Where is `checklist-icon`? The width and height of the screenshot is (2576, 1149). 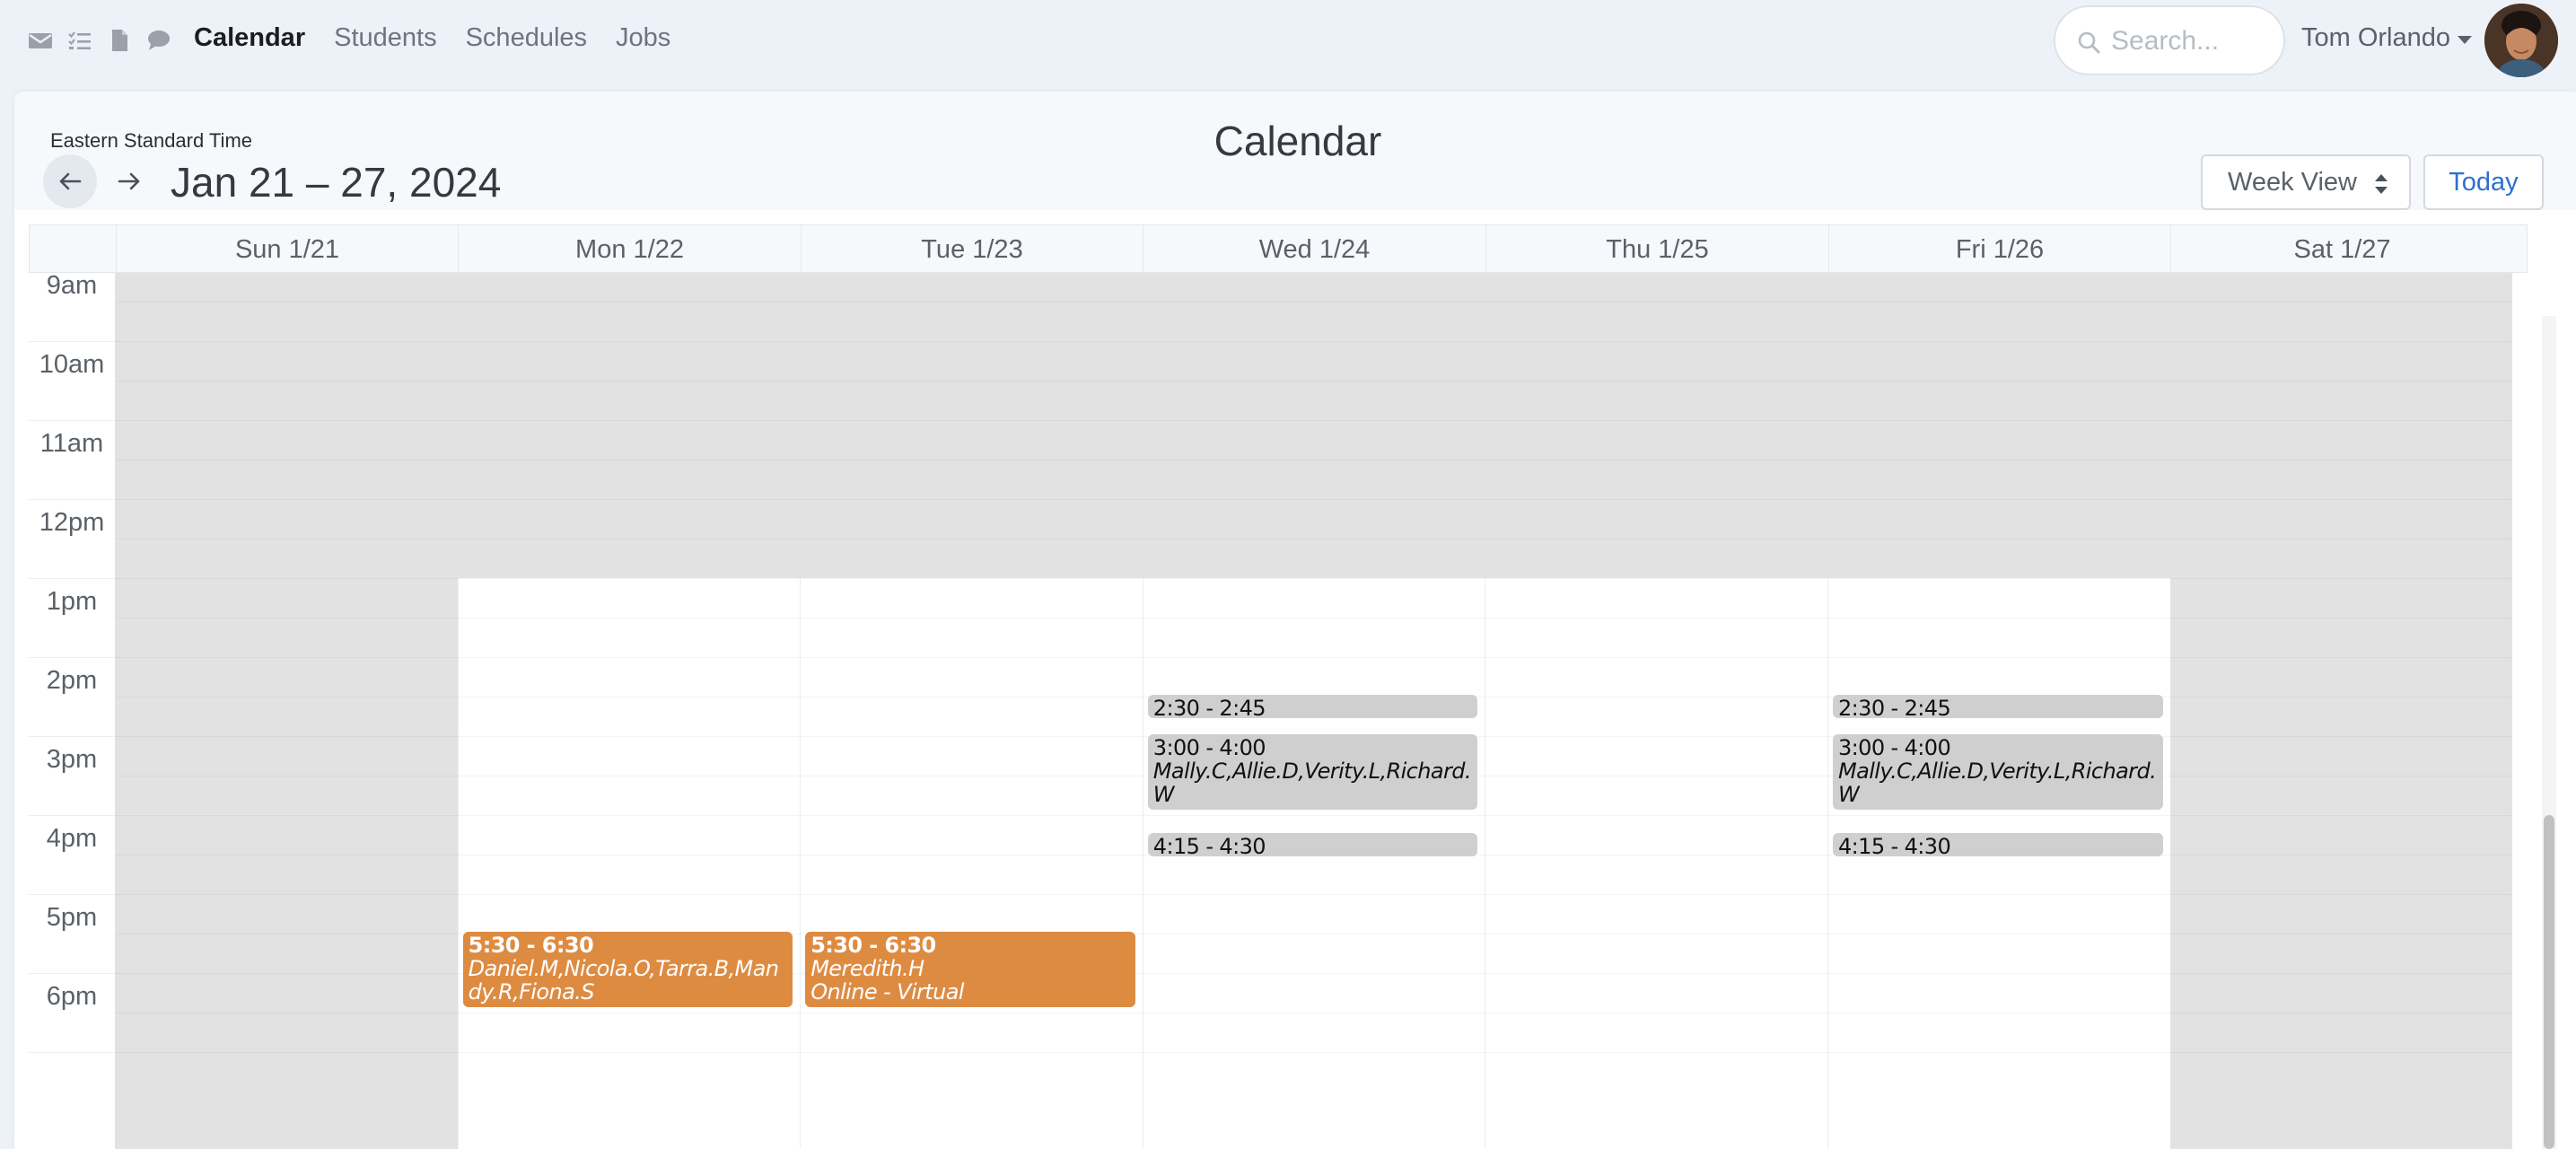
checklist-icon is located at coordinates (79, 40).